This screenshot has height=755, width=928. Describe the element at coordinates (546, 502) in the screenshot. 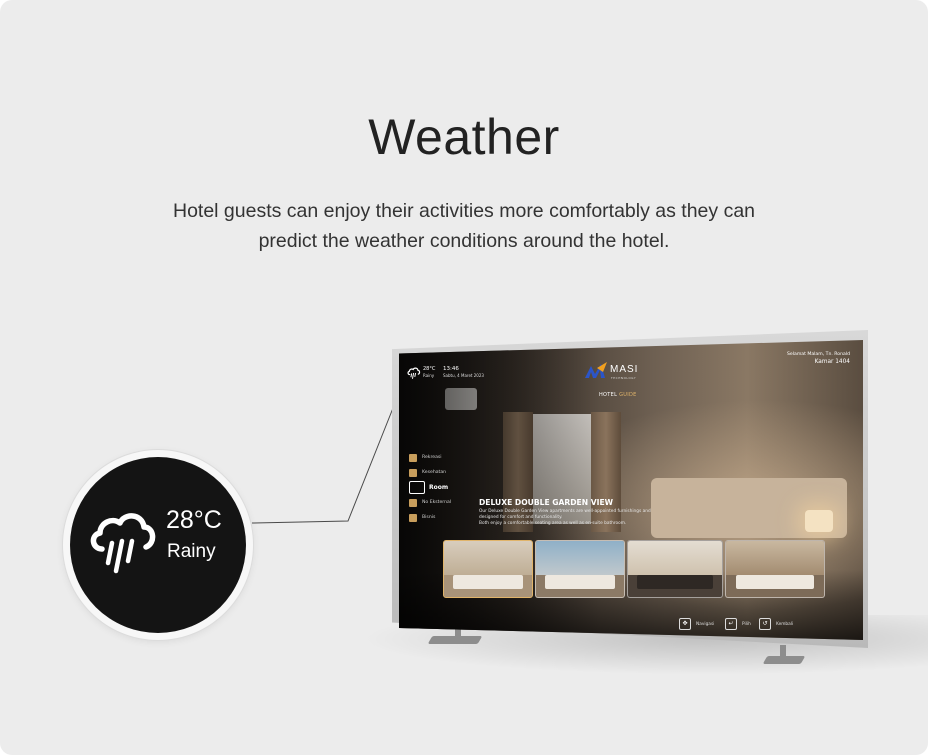

I see `room-feature-title: DELUXE DOUBLE GARDEN VIEW` at that location.